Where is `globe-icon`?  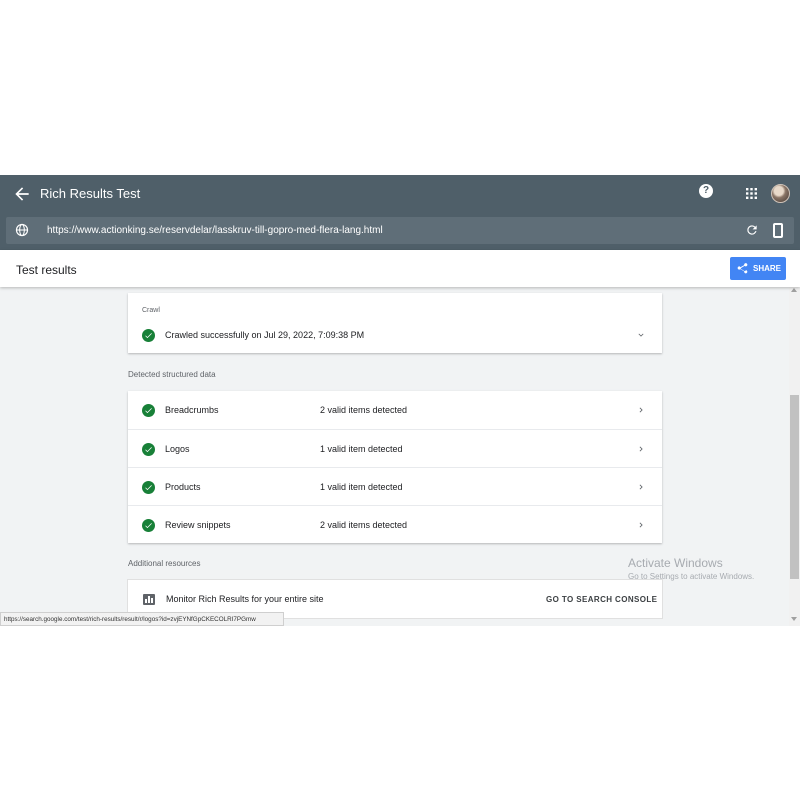
globe-icon is located at coordinates (22, 230).